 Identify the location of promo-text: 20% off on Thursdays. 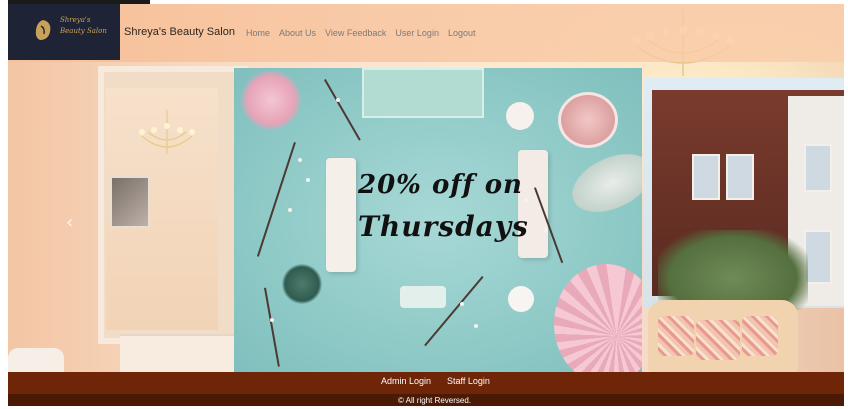
(448, 206).